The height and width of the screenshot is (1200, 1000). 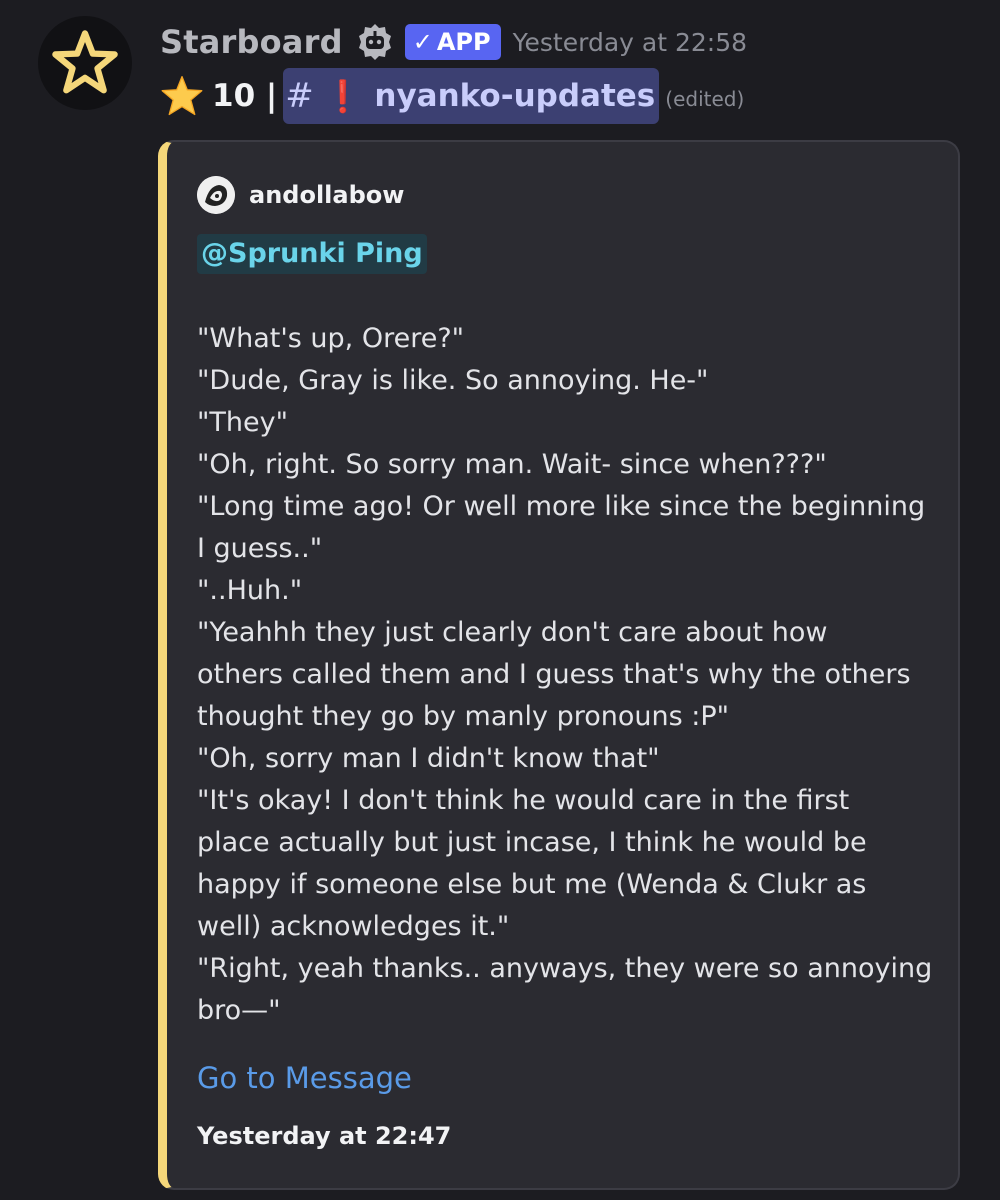 I want to click on message-content: 10 | # ❗ nyanko-updates (edited), so click(x=452, y=96).